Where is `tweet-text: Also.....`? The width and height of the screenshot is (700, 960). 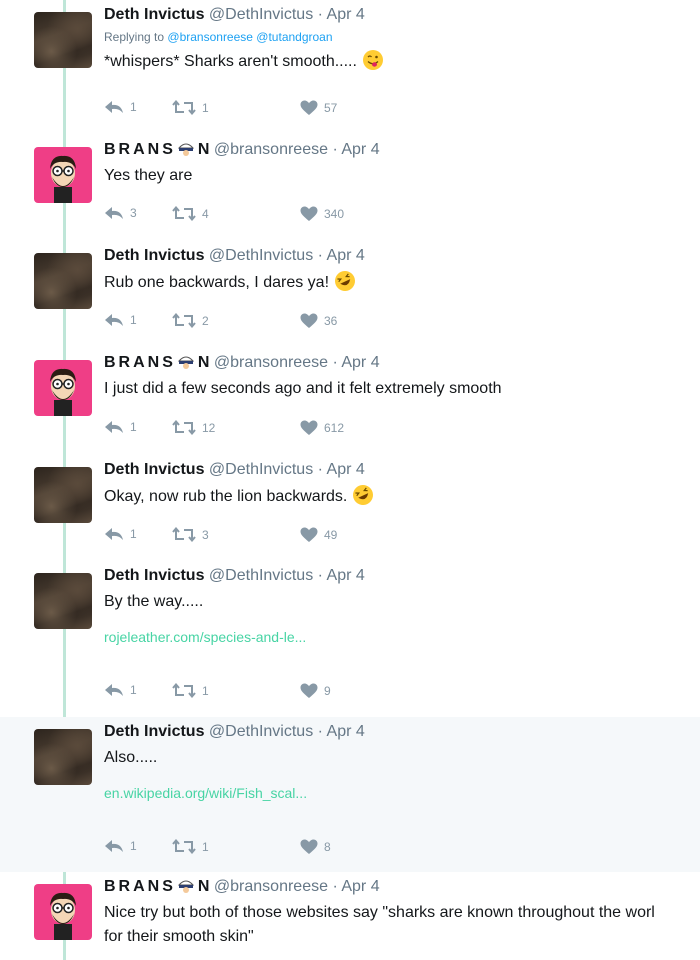 tweet-text: Also..... is located at coordinates (131, 757).